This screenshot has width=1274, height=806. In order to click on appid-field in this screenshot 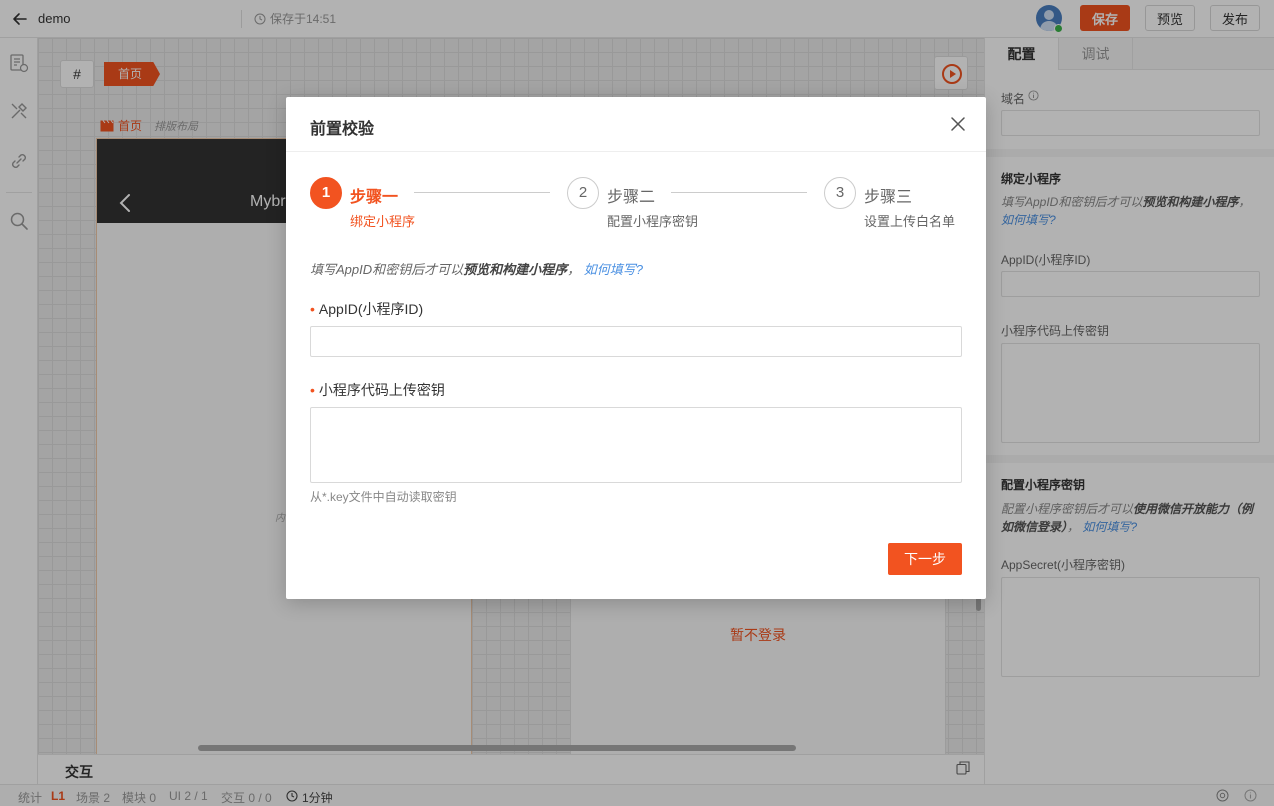, I will do `click(636, 341)`.